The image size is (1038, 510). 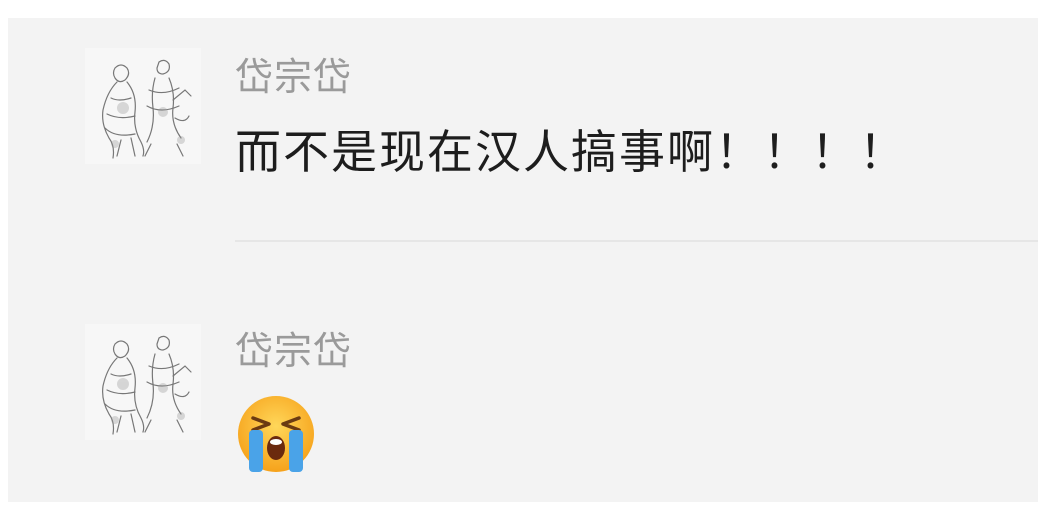 What do you see at coordinates (276, 433) in the screenshot?
I see `loudly-crying-face-icon` at bounding box center [276, 433].